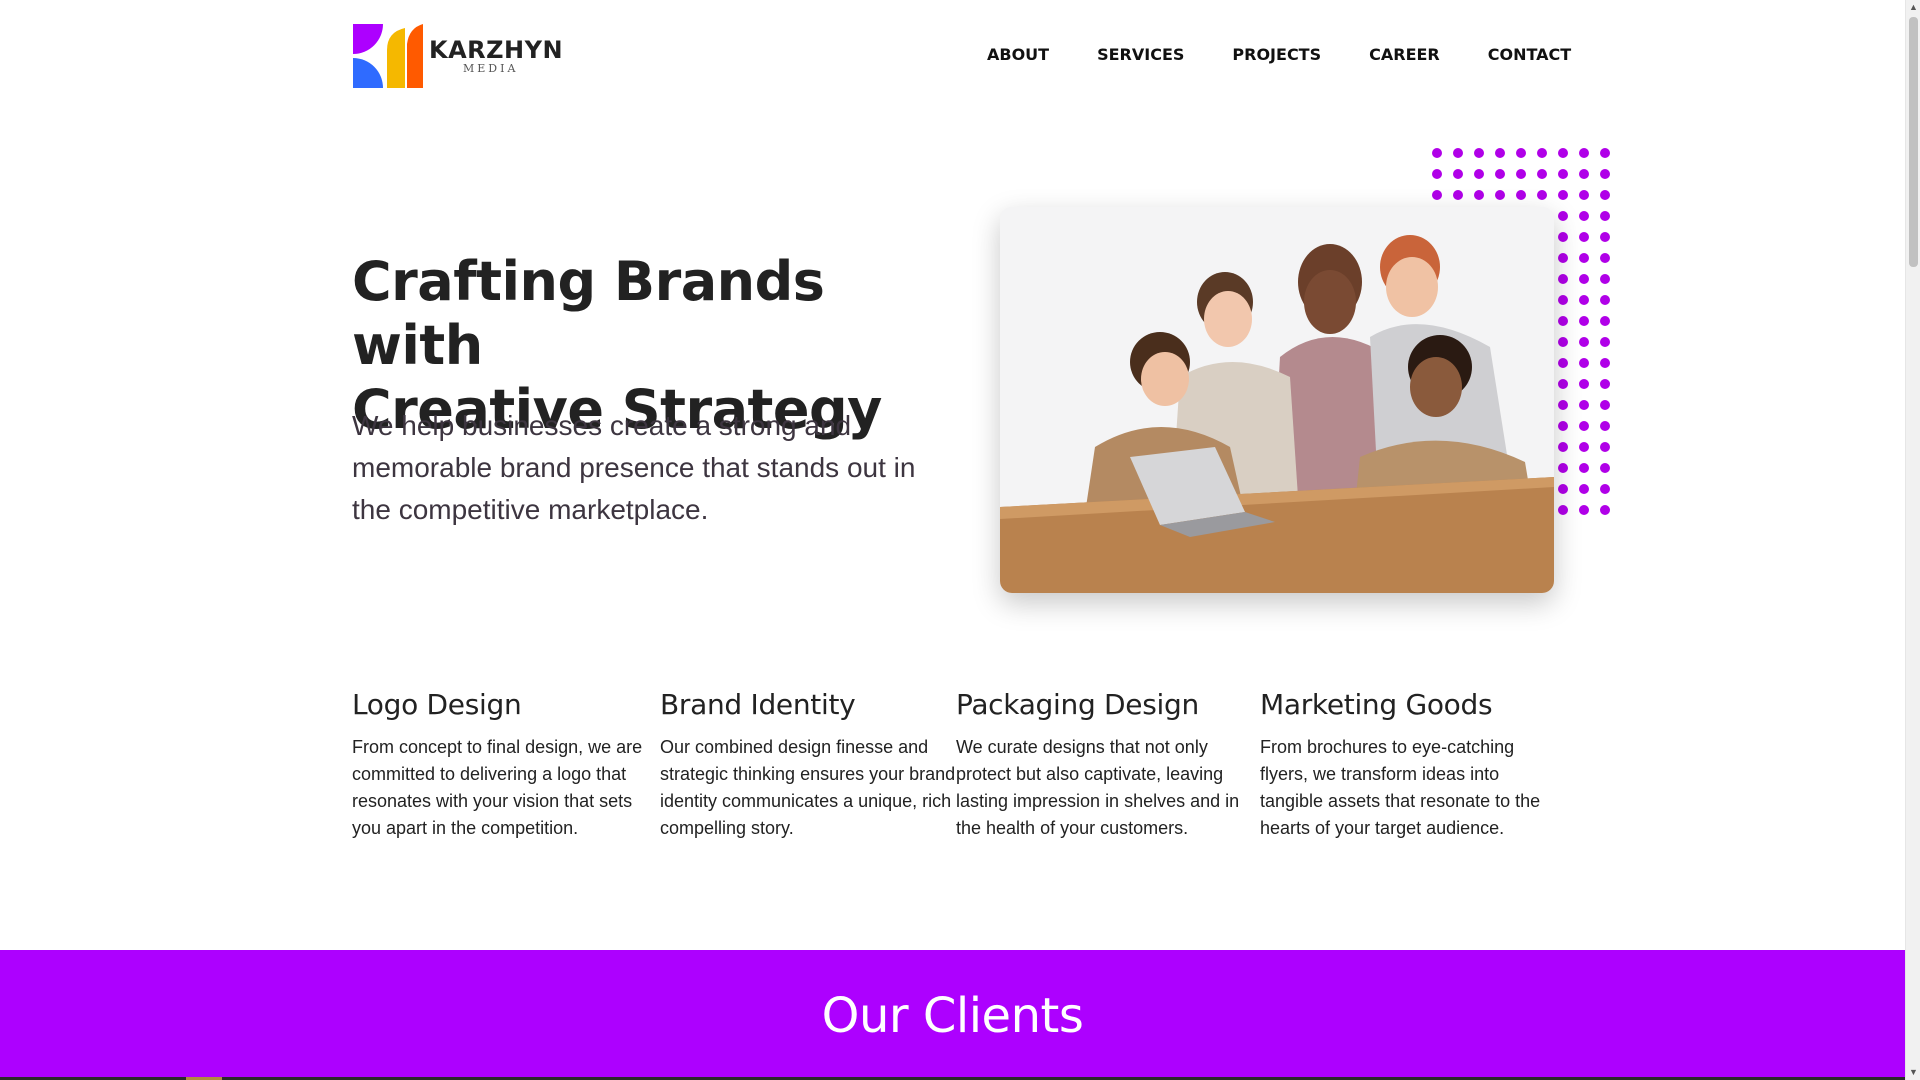 The width and height of the screenshot is (1920, 1080). Describe the element at coordinates (1140, 54) in the screenshot. I see `nav-services: SERVICES` at that location.